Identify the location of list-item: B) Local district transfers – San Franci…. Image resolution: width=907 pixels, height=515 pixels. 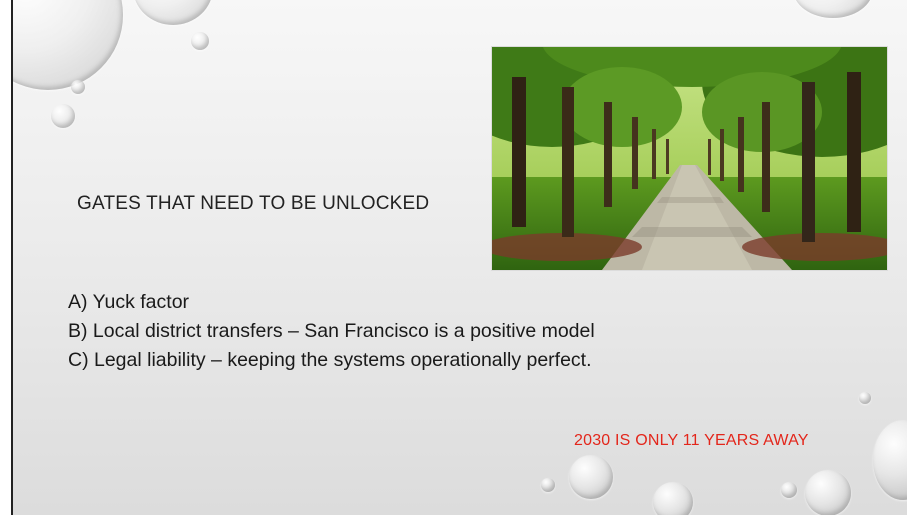
(331, 331).